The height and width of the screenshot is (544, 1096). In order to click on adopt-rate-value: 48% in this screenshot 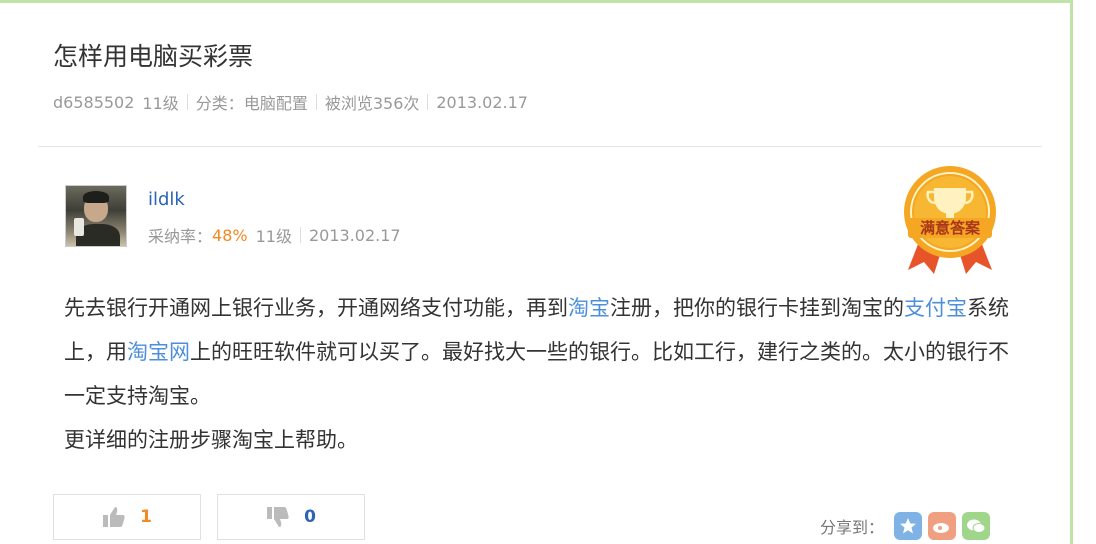, I will do `click(230, 235)`.